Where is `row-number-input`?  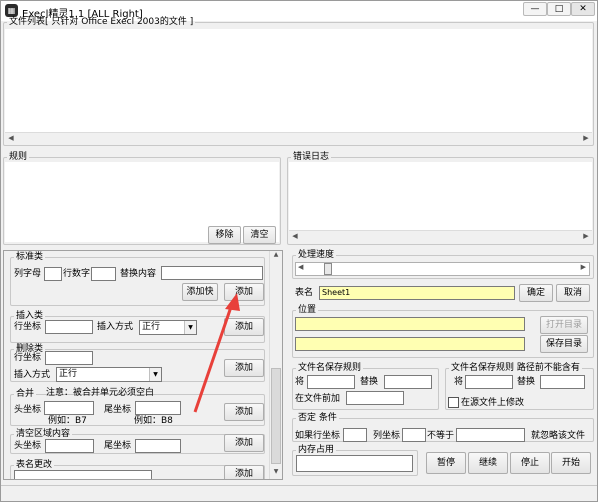
row-number-input is located at coordinates (103, 274).